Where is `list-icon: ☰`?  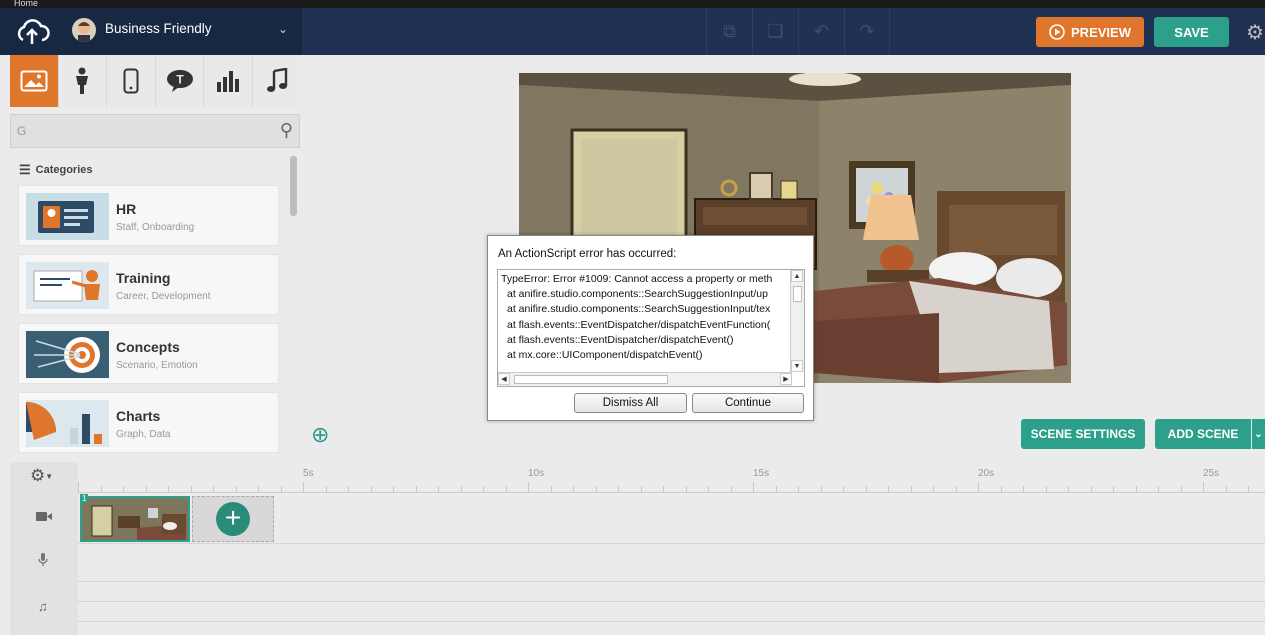 list-icon: ☰ is located at coordinates (25, 169).